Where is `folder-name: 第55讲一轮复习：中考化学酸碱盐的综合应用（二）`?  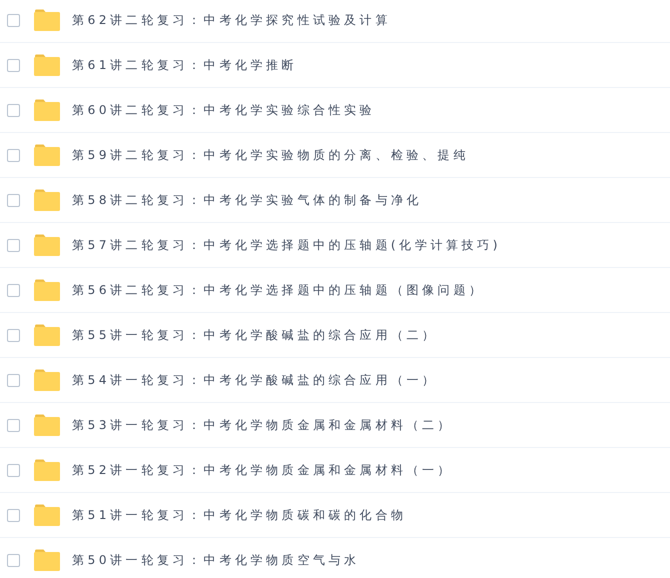
folder-name: 第55讲一轮复习：中考化学酸碱盐的综合应用（二） is located at coordinates (255, 335).